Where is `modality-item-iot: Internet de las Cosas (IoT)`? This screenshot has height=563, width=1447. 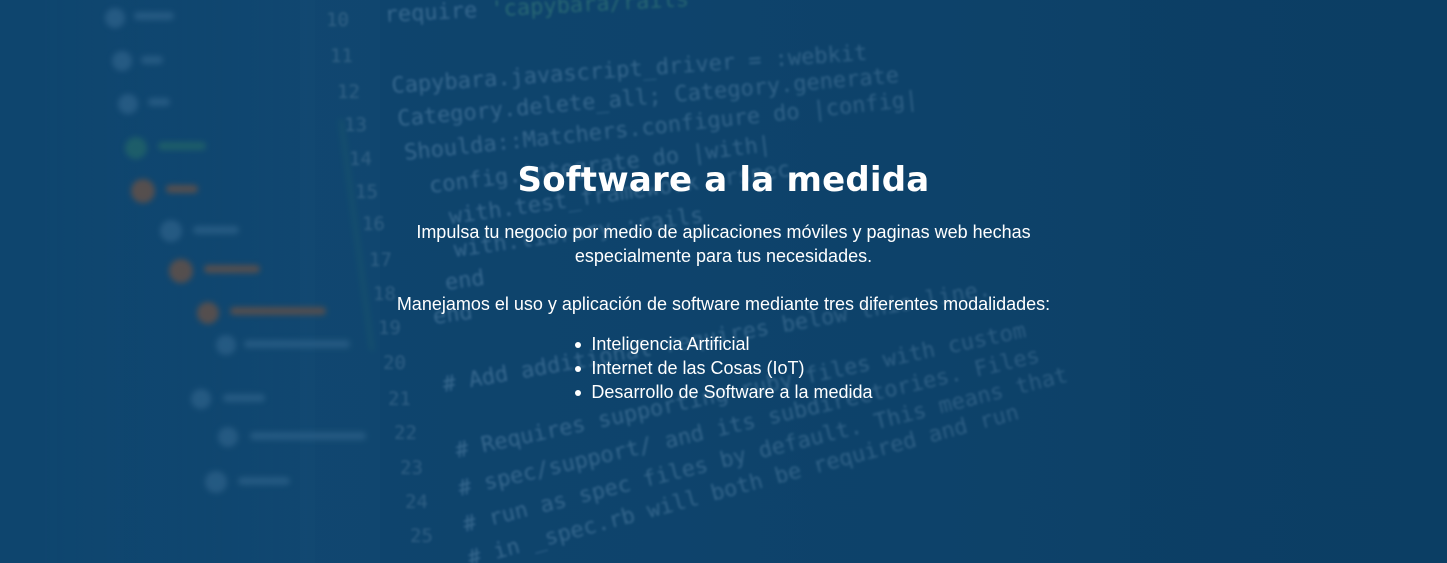 modality-item-iot: Internet de las Cosas (IoT) is located at coordinates (723, 368).